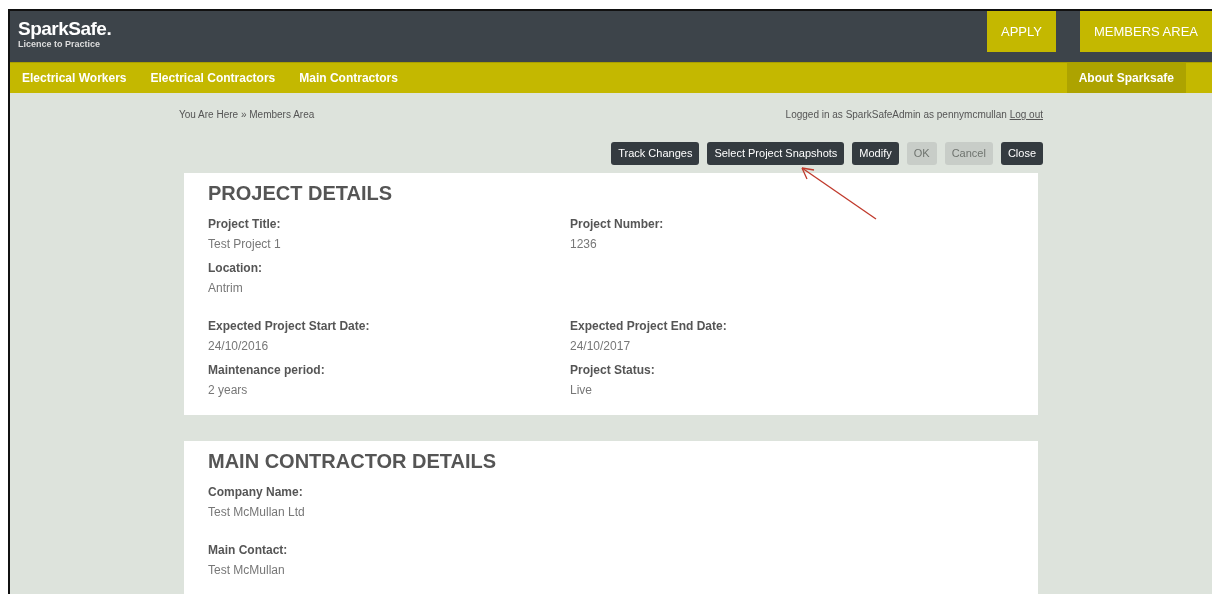 Image resolution: width=1212 pixels, height=594 pixels. I want to click on field-label: Project Status:, so click(613, 370).